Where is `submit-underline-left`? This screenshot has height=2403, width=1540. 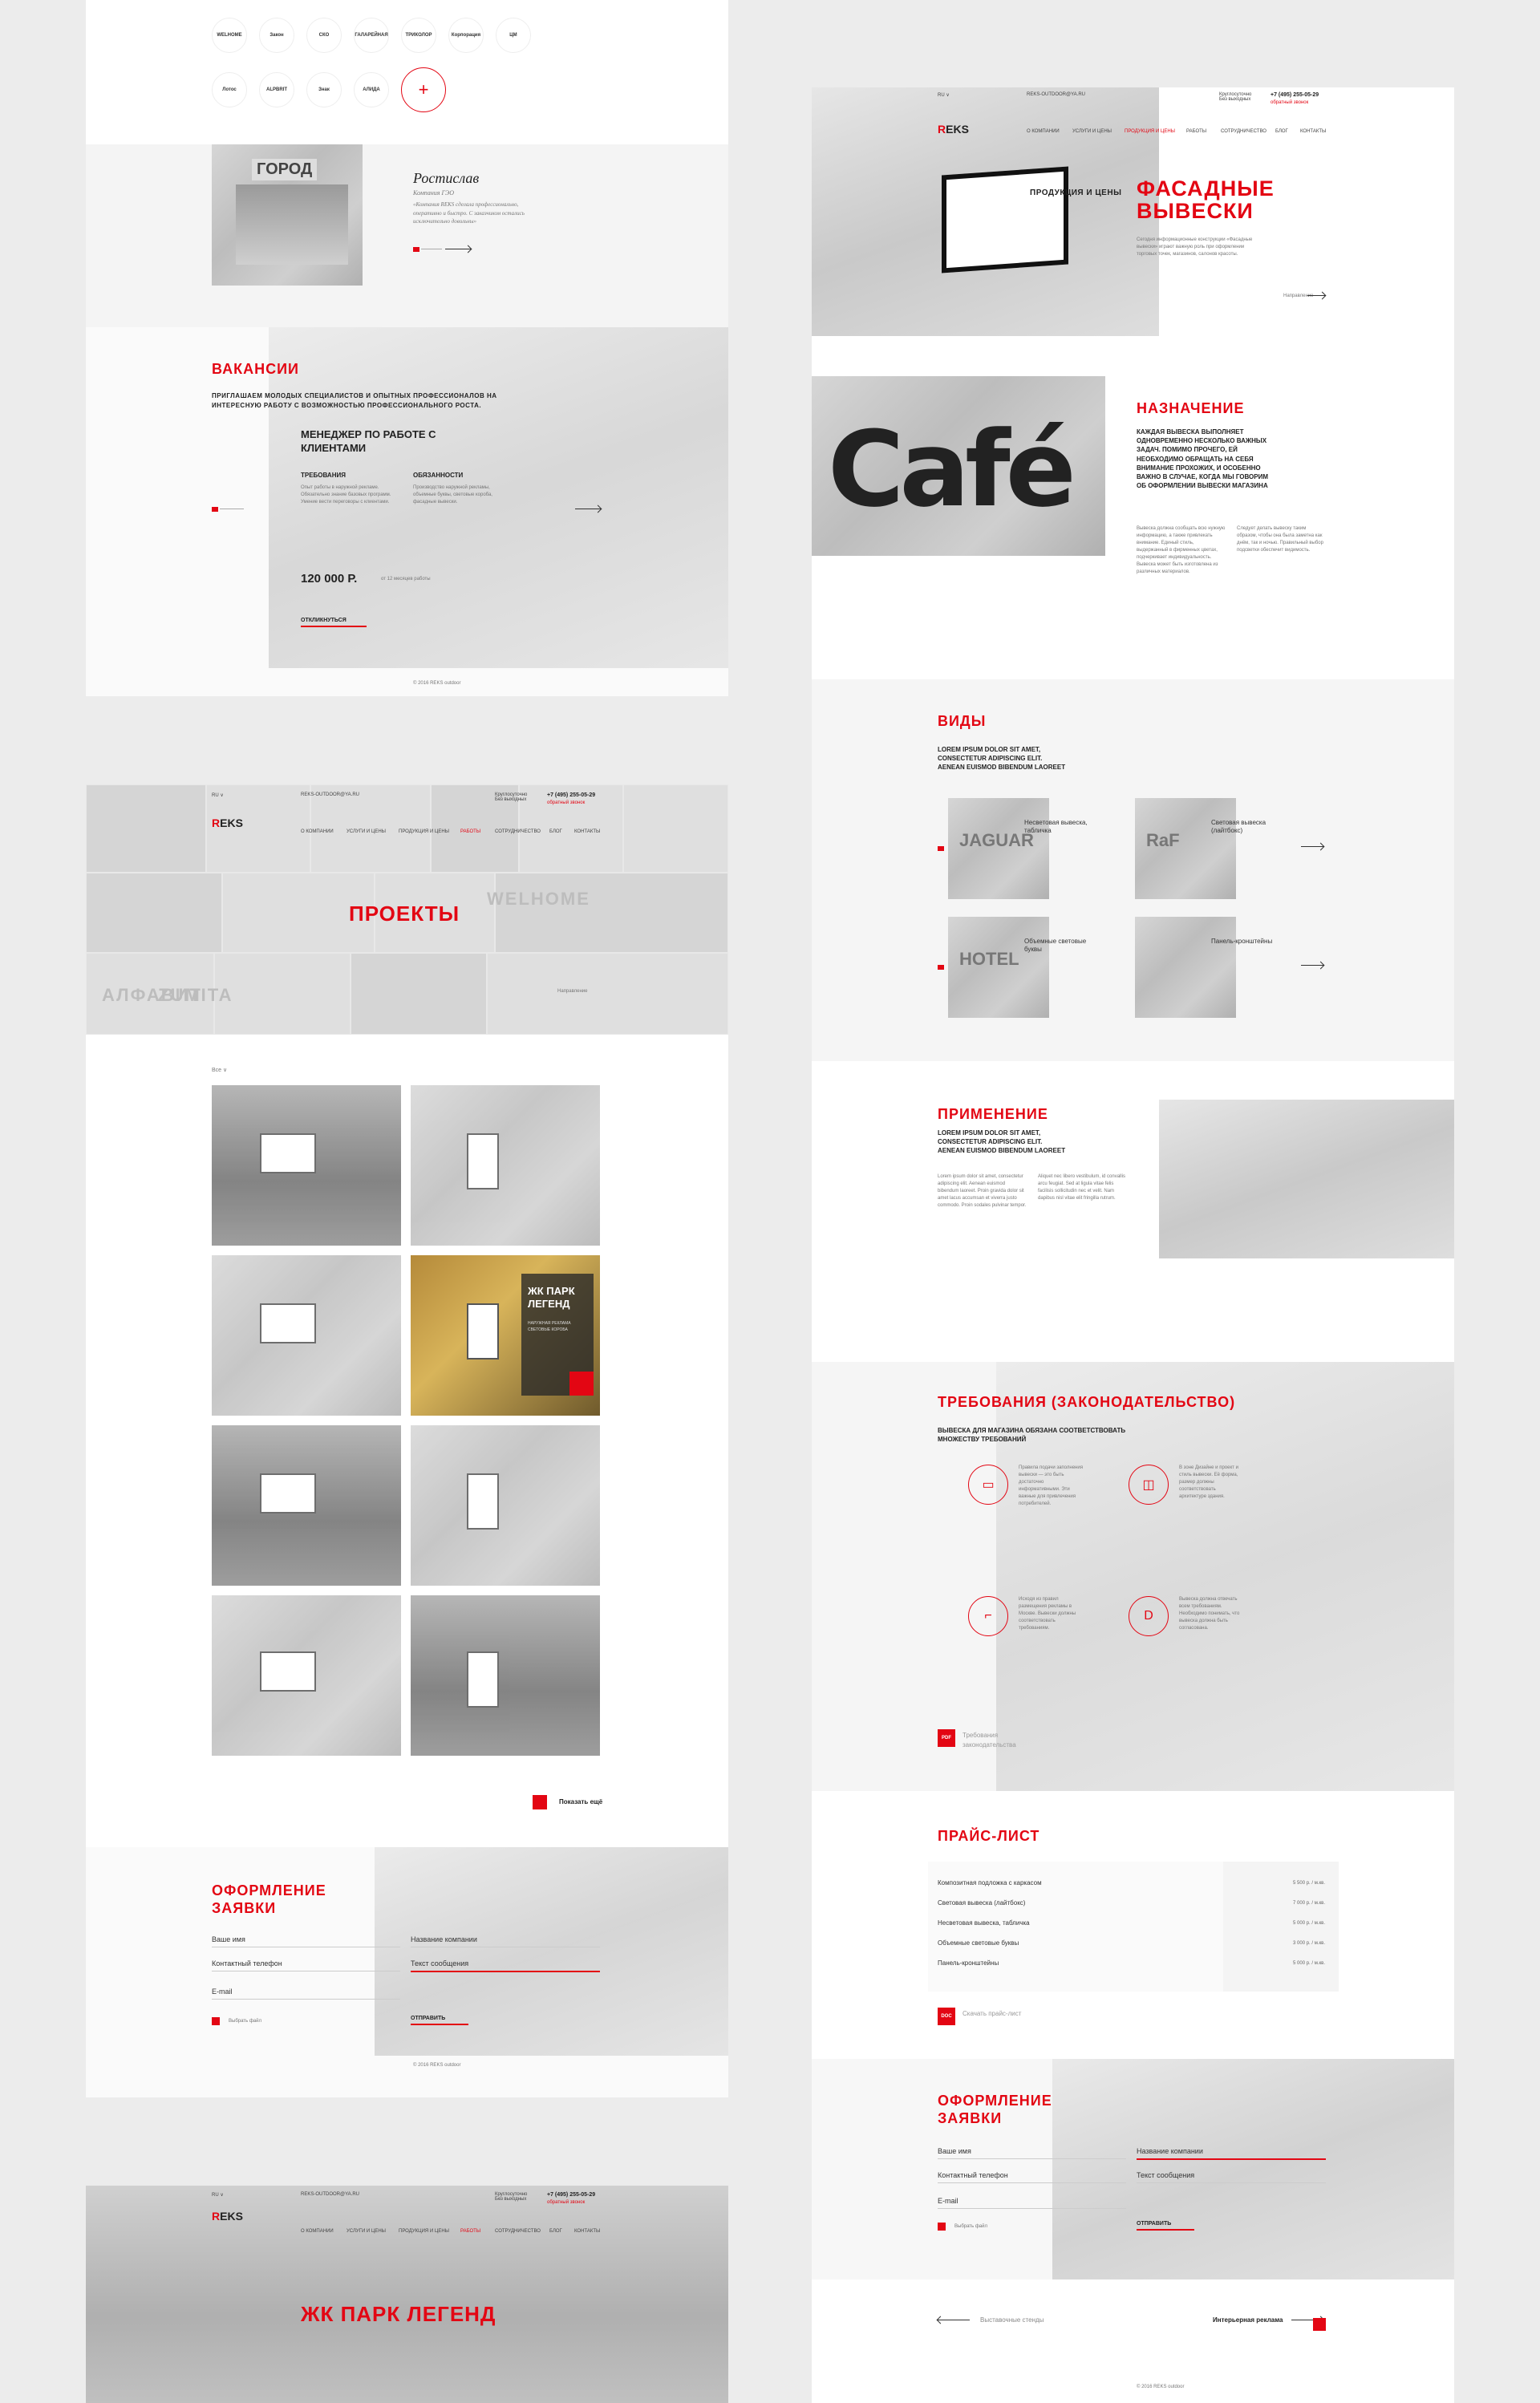 submit-underline-left is located at coordinates (439, 2024).